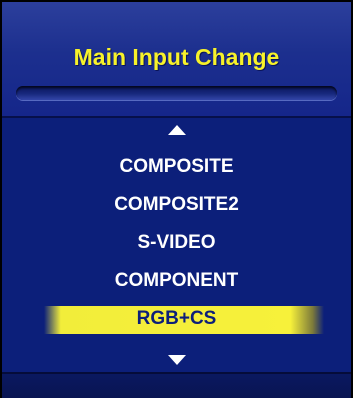 Image resolution: width=353 pixels, height=398 pixels. I want to click on input-option-component: COMPONENT, so click(176, 281).